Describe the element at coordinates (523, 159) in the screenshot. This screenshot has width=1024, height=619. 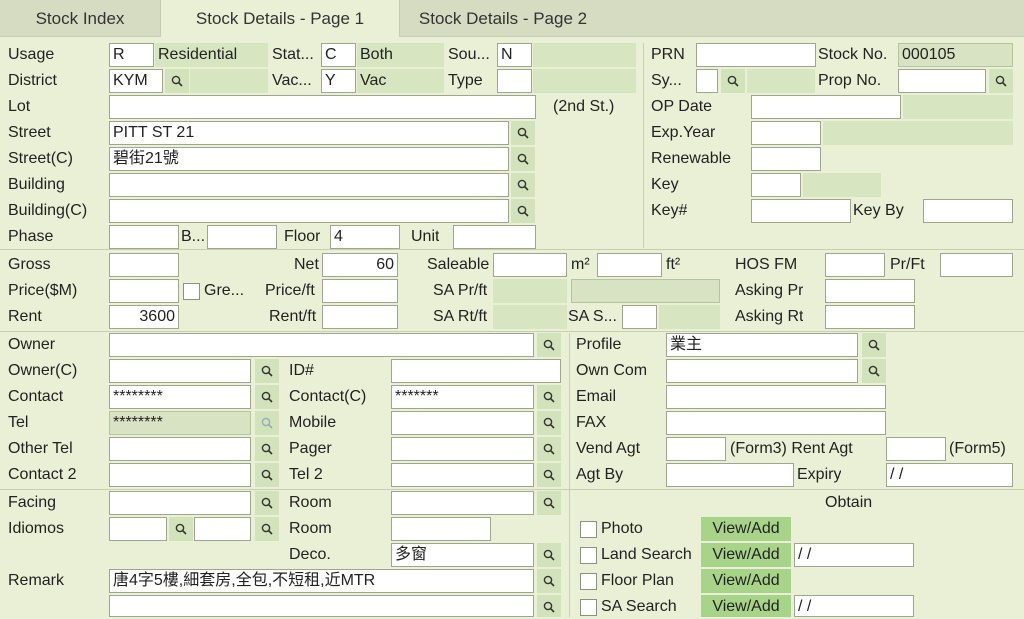
I see `street-c-search-icon` at that location.